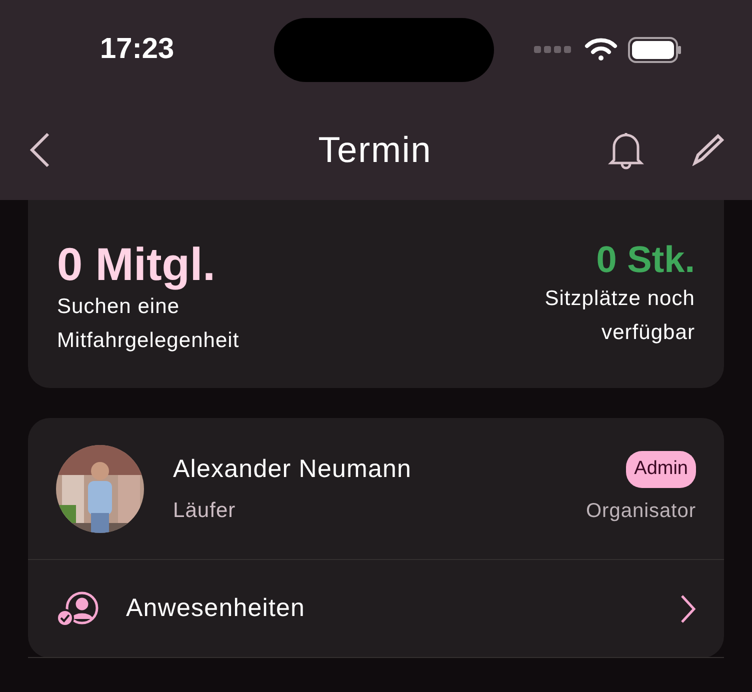 The width and height of the screenshot is (752, 692). What do you see at coordinates (641, 511) in the screenshot?
I see `badge-caption: Organisator` at bounding box center [641, 511].